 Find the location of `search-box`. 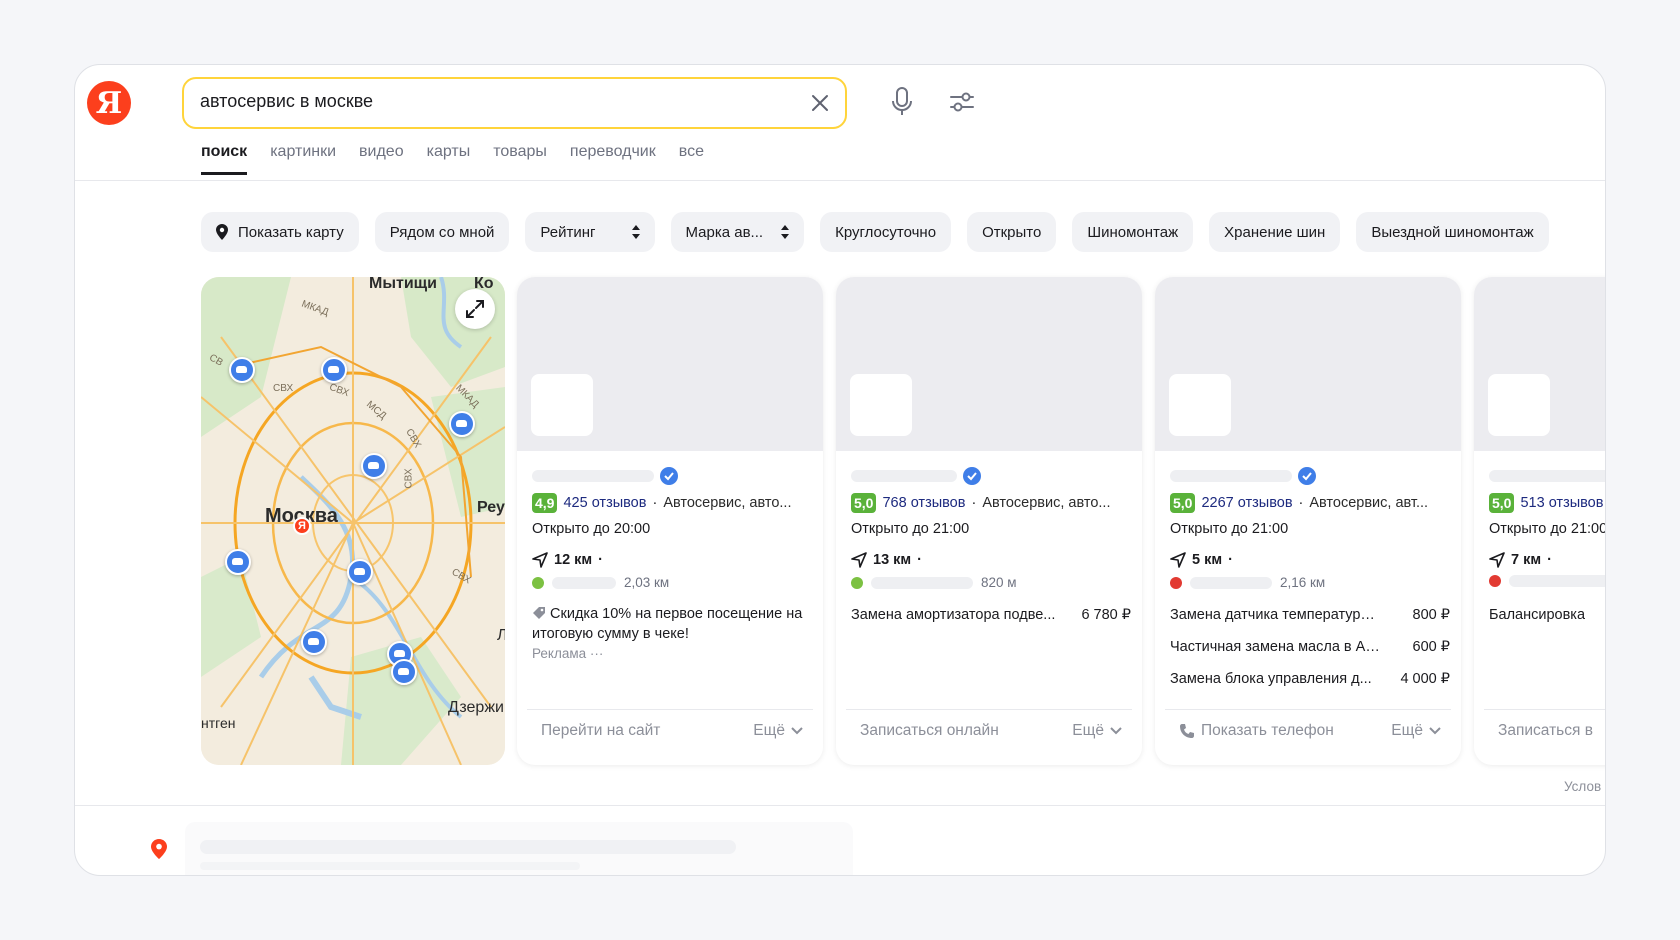

search-box is located at coordinates (514, 103).